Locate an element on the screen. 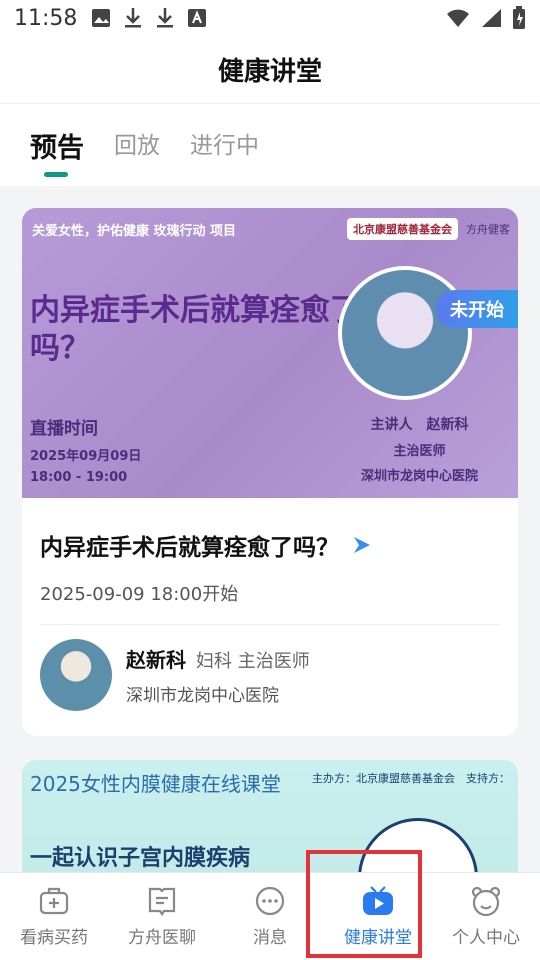  speaker-name: 主讲人 赵新科 is located at coordinates (419, 425).